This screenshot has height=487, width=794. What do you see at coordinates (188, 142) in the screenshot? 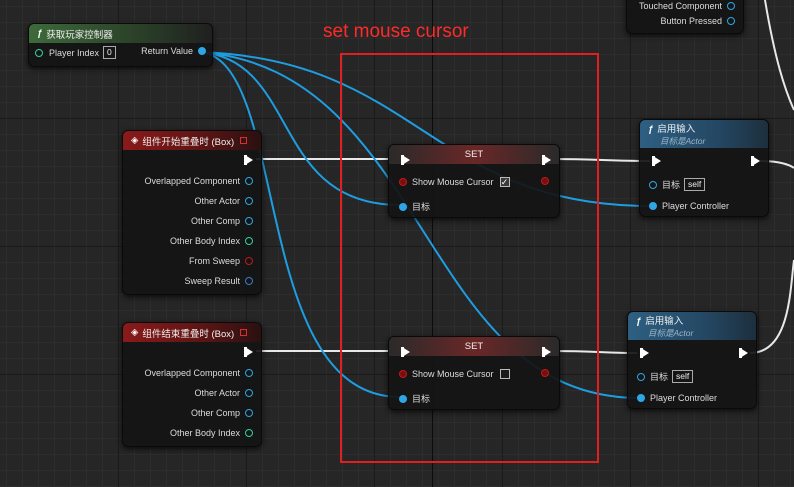
I see `node-title: 组件开始重叠时 (Box)` at bounding box center [188, 142].